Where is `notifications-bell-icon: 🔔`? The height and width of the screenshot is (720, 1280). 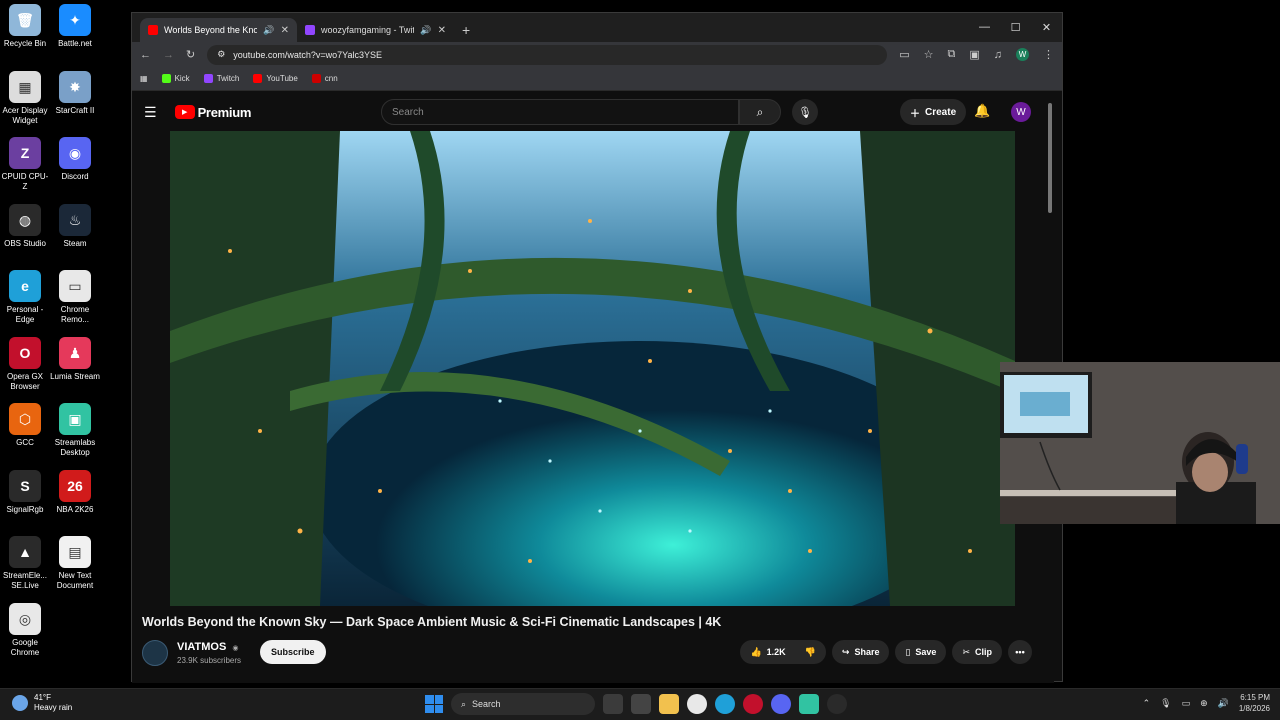 notifications-bell-icon: 🔔 is located at coordinates (982, 111).